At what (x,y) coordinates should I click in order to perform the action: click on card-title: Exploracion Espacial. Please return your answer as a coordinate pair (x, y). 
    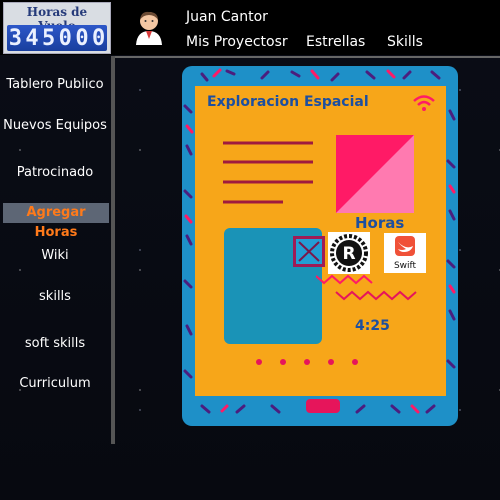
    Looking at the image, I should click on (288, 102).